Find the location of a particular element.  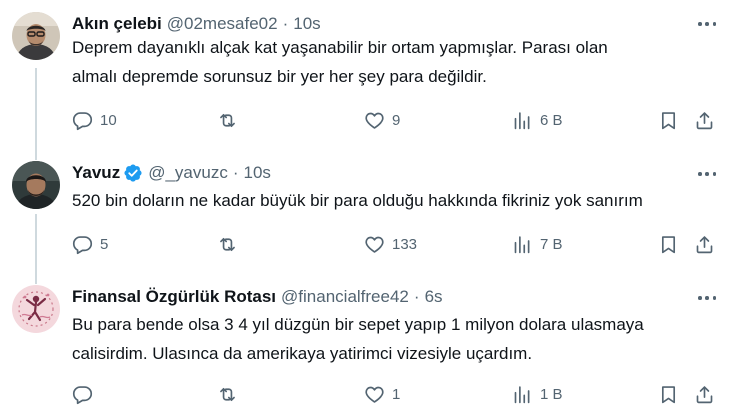

like-button: 9 is located at coordinates (382, 120).